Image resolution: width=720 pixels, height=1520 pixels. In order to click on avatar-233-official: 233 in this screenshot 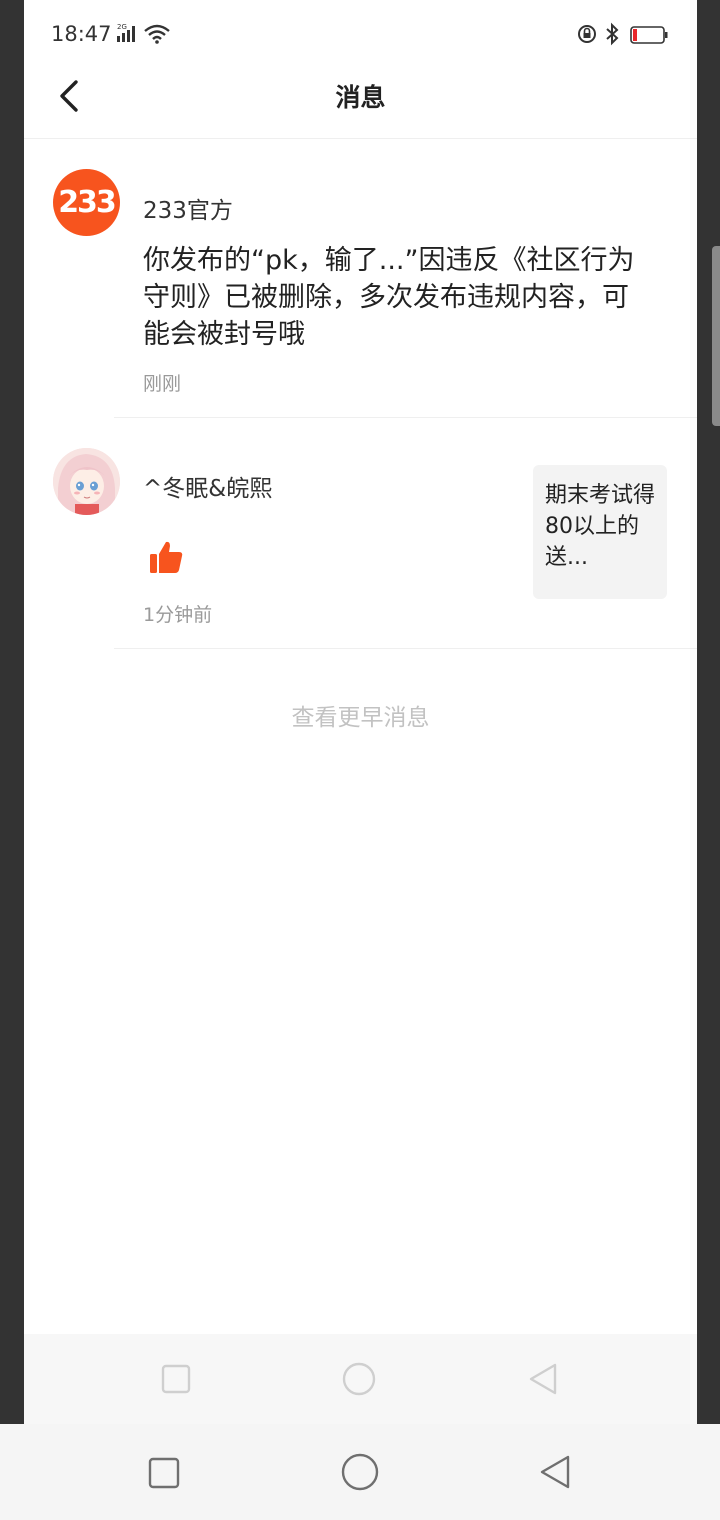, I will do `click(86, 202)`.